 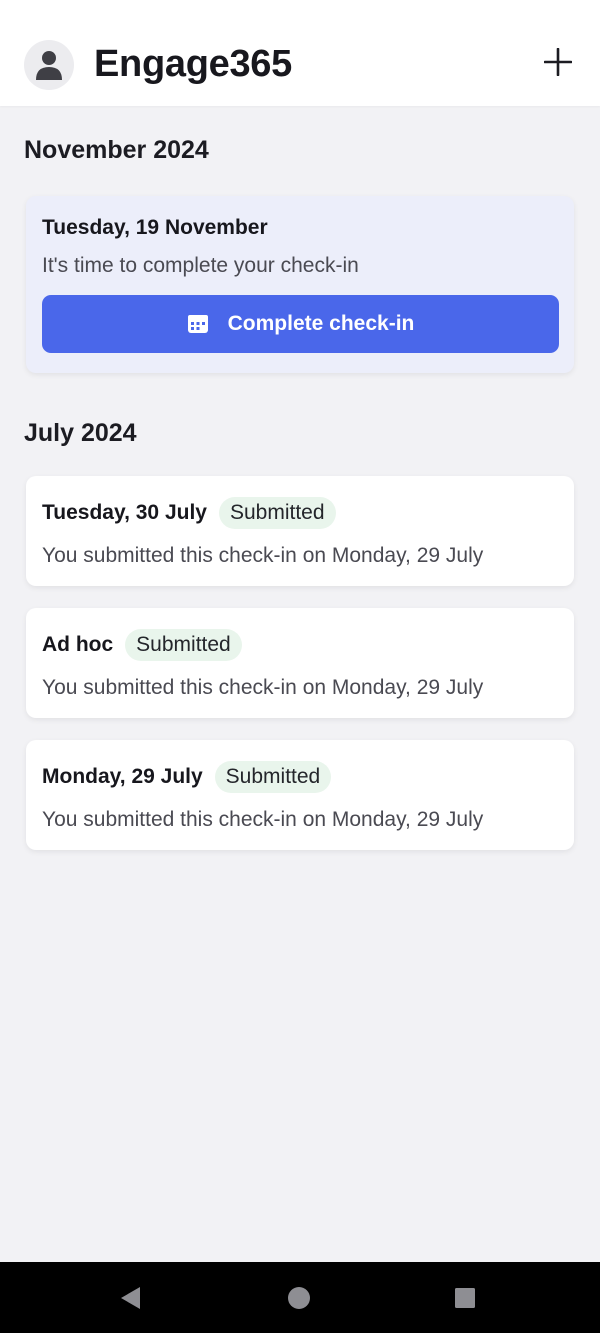 I want to click on nav-home-button, so click(x=299, y=1300).